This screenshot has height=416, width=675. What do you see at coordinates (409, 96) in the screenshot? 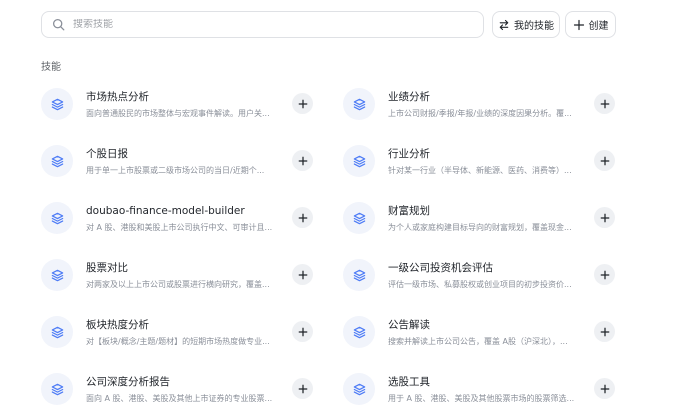
I see `skill-name: 业绩分析` at bounding box center [409, 96].